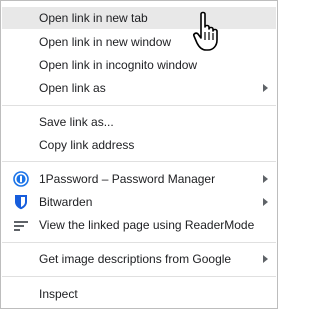 This screenshot has width=320, height=309. What do you see at coordinates (58, 294) in the screenshot?
I see `menu-item-label: Inspect` at bounding box center [58, 294].